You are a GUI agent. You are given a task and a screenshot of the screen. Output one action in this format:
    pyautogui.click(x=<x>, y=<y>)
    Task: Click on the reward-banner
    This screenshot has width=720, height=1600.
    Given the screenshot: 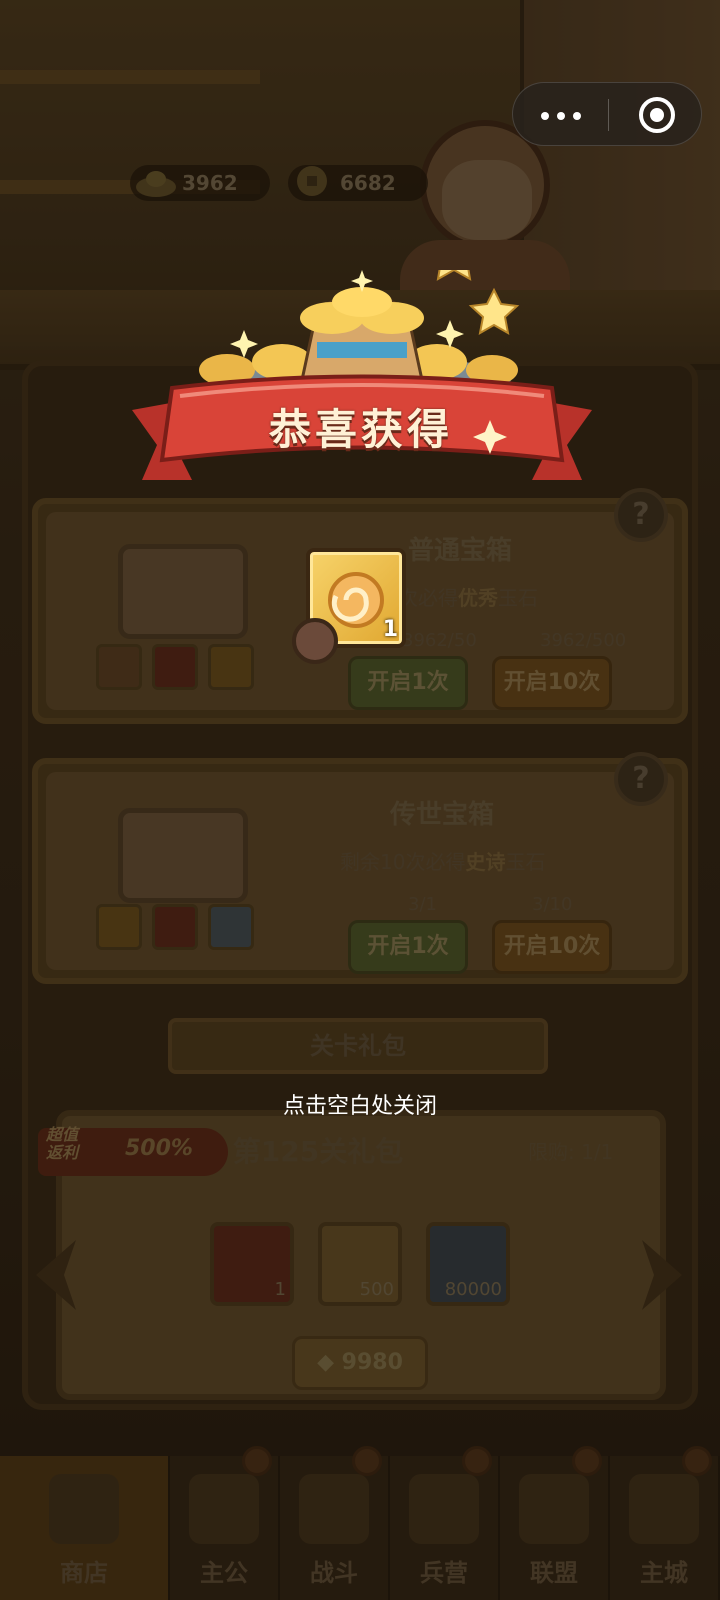 What is the action you would take?
    pyautogui.click(x=362, y=375)
    